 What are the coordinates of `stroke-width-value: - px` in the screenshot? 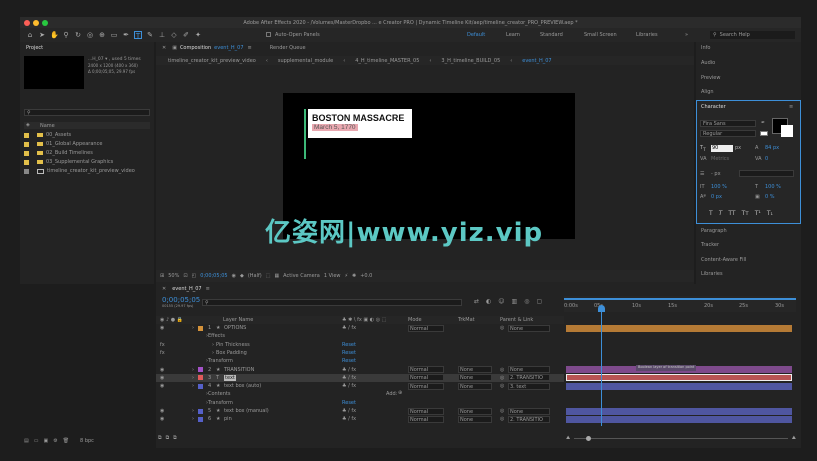 It's located at (716, 174).